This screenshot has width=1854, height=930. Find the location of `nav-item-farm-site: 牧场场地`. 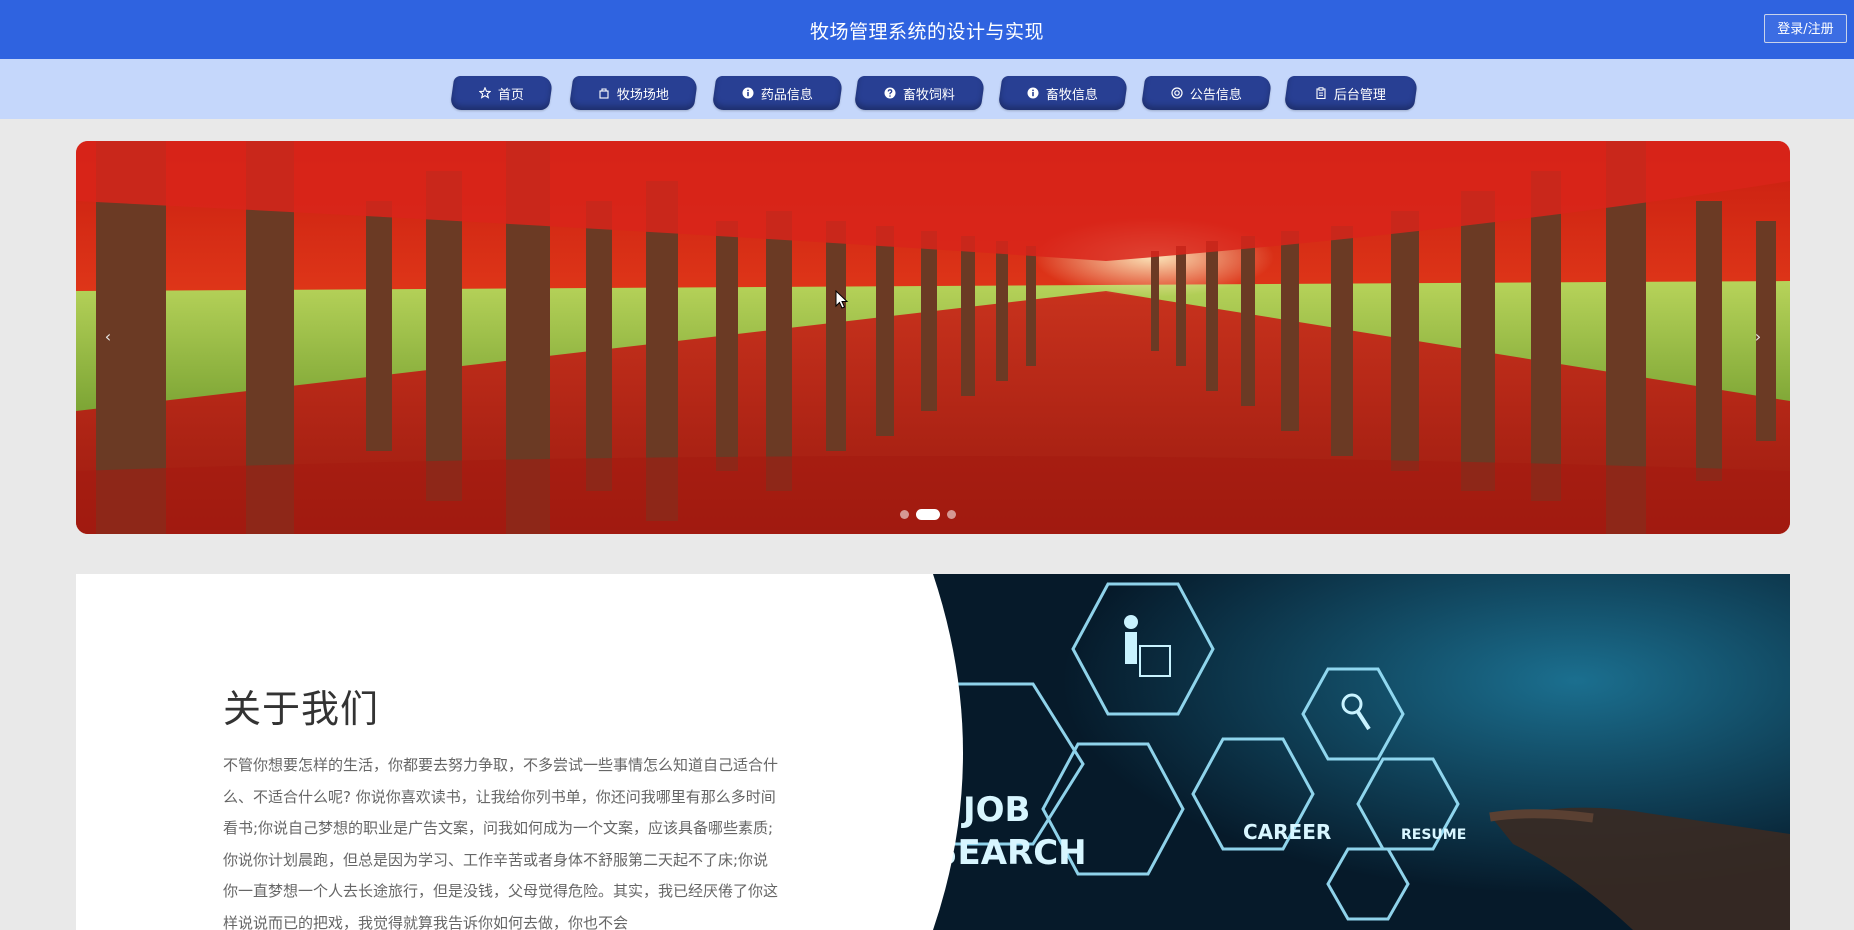

nav-item-farm-site: 牧场场地 is located at coordinates (633, 93).